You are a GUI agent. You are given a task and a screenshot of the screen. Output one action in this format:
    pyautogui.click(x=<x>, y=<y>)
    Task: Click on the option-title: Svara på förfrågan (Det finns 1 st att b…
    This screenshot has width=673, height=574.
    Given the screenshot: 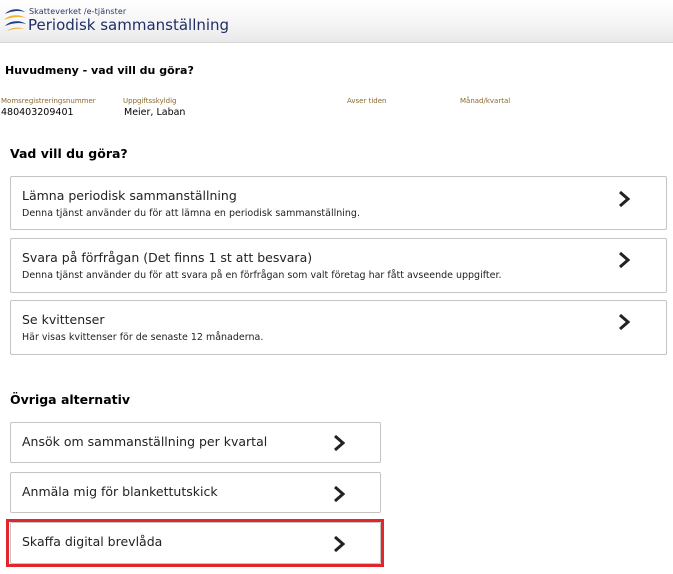 What is the action you would take?
    pyautogui.click(x=167, y=257)
    